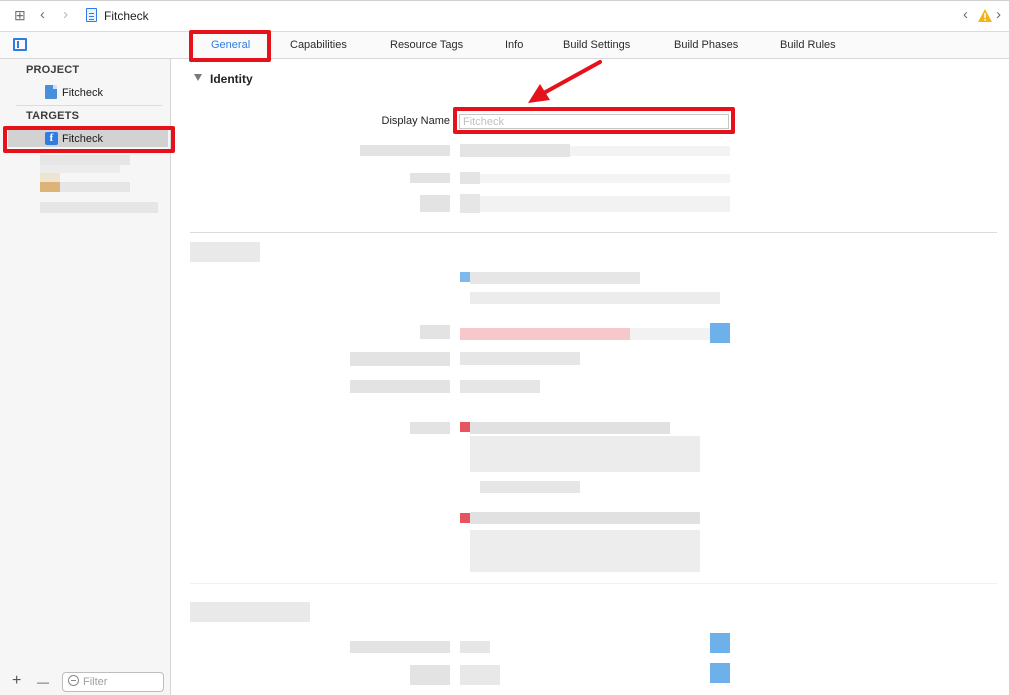 The image size is (1009, 695). Describe the element at coordinates (231, 79) in the screenshot. I see `identity-section-title: Identity` at that location.